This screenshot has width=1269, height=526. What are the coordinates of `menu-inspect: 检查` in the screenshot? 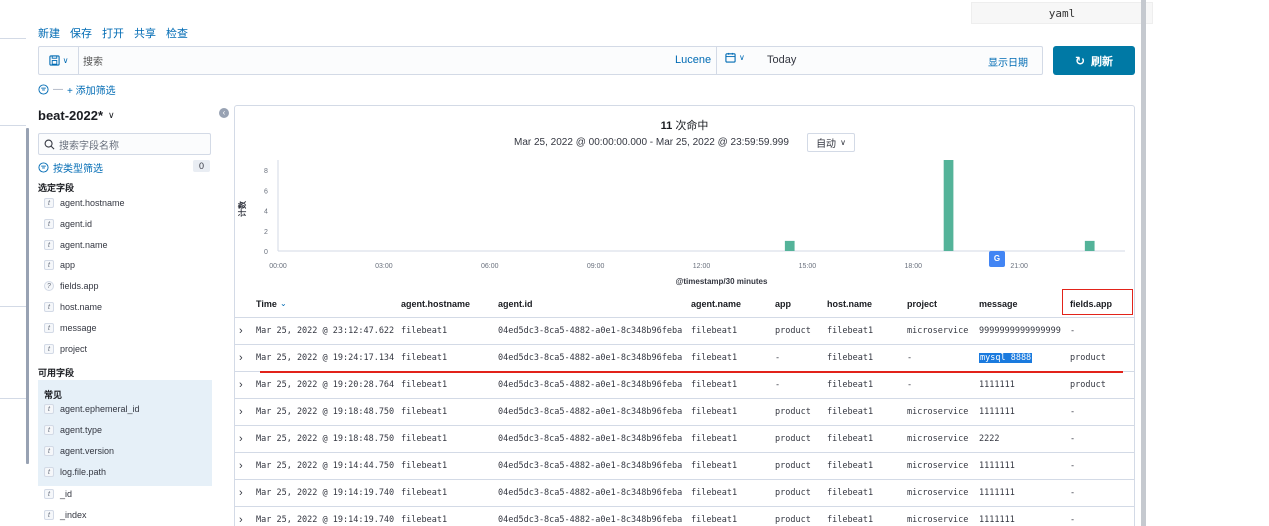 It's located at (177, 33).